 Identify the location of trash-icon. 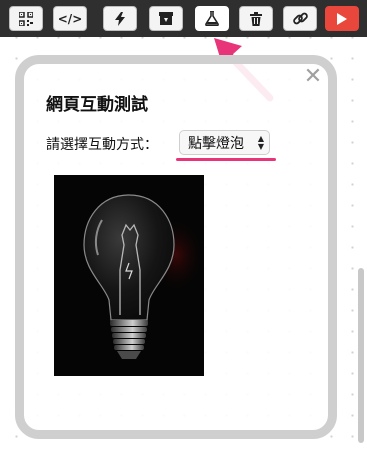
(256, 18).